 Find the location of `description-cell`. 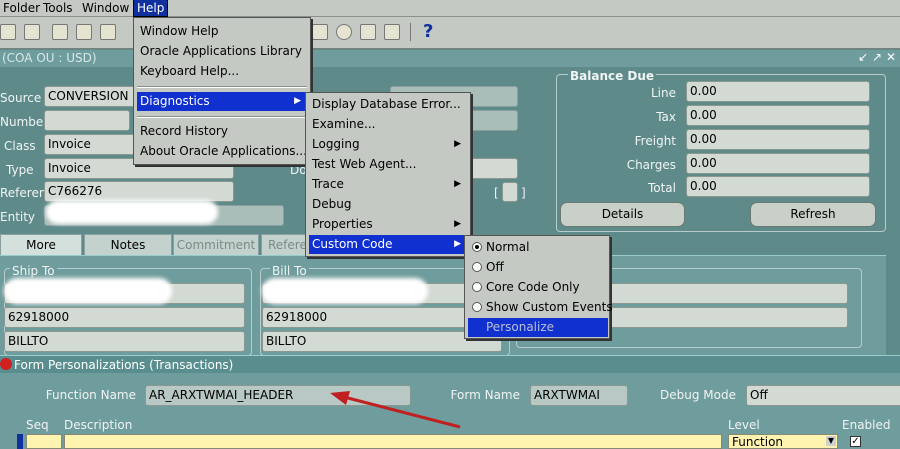

description-cell is located at coordinates (393, 441).